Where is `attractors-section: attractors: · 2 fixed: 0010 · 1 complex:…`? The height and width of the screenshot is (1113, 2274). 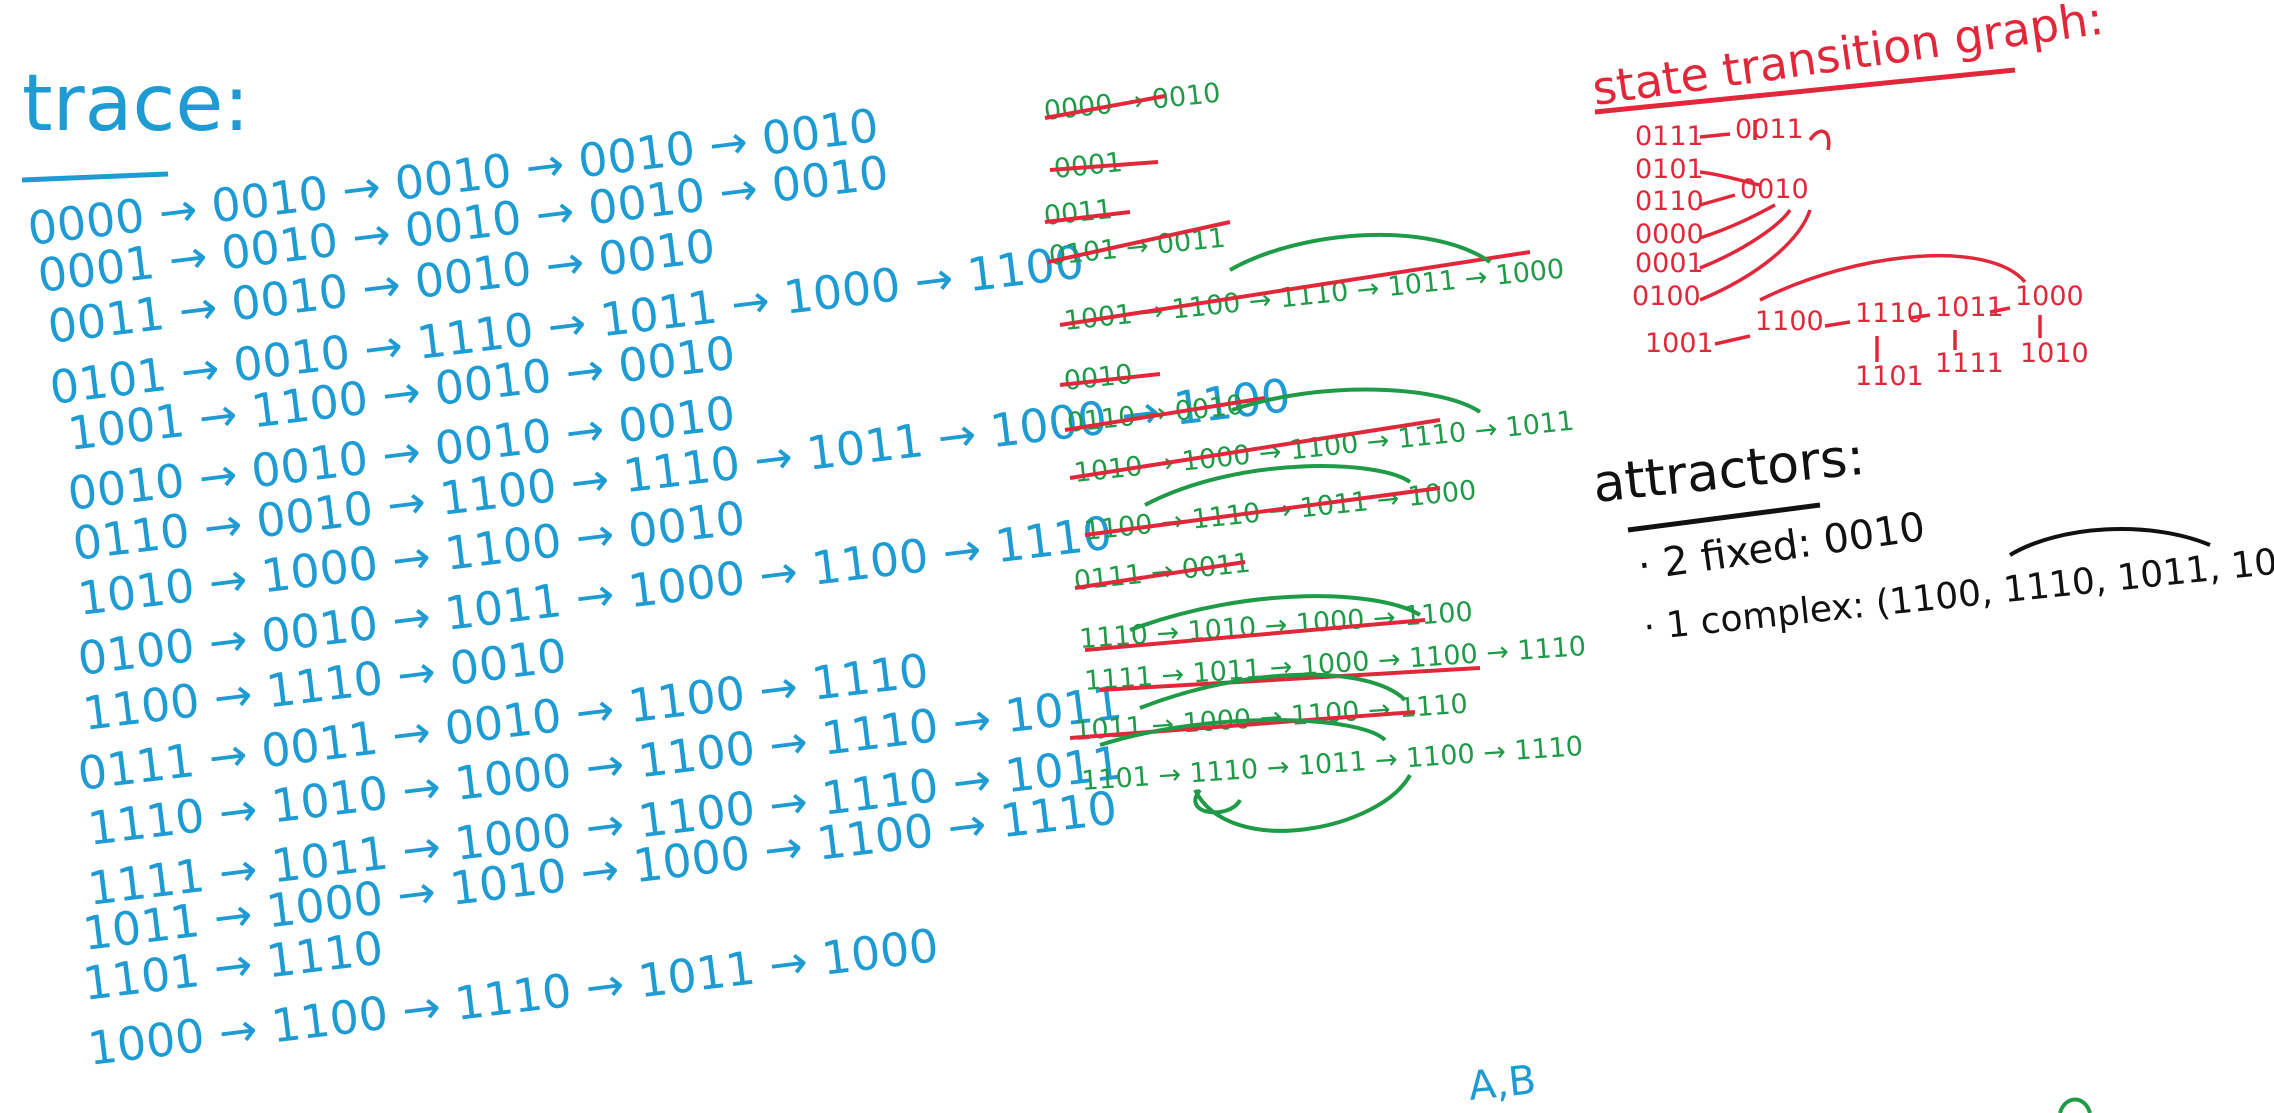 attractors-section: attractors: · 2 fixed: 0010 · 1 complex:… is located at coordinates (1932, 538).